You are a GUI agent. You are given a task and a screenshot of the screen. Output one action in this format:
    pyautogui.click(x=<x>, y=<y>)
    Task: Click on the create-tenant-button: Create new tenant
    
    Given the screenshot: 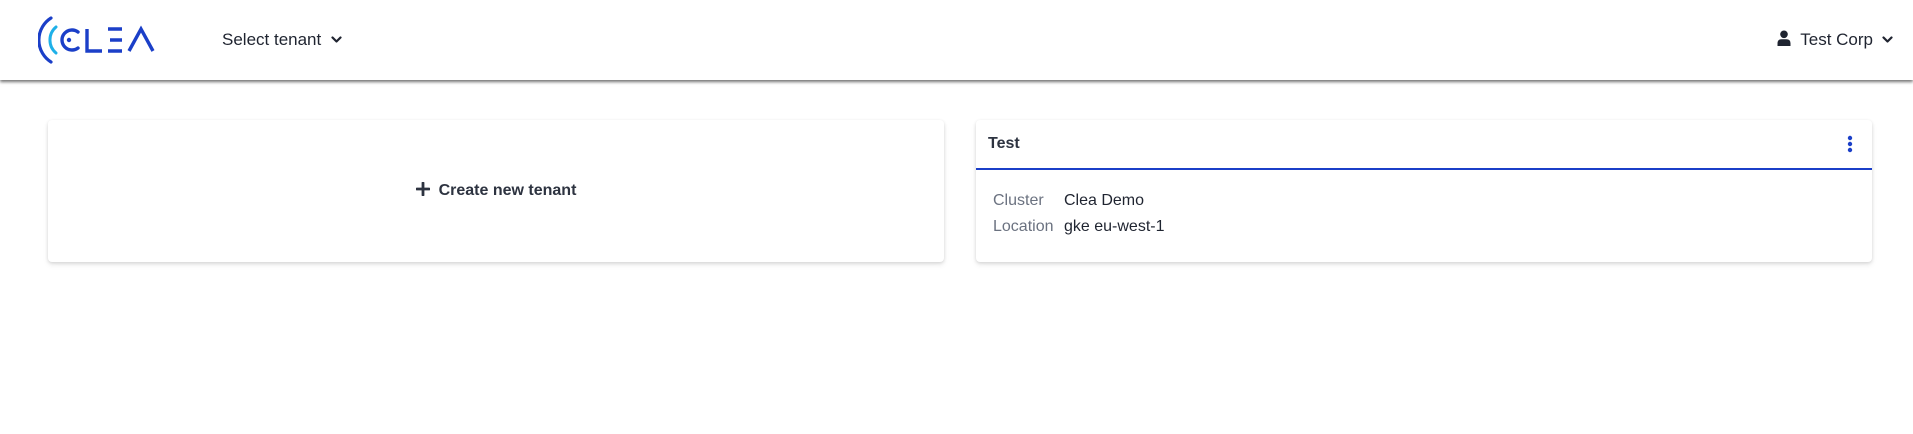 What is the action you would take?
    pyautogui.click(x=496, y=191)
    